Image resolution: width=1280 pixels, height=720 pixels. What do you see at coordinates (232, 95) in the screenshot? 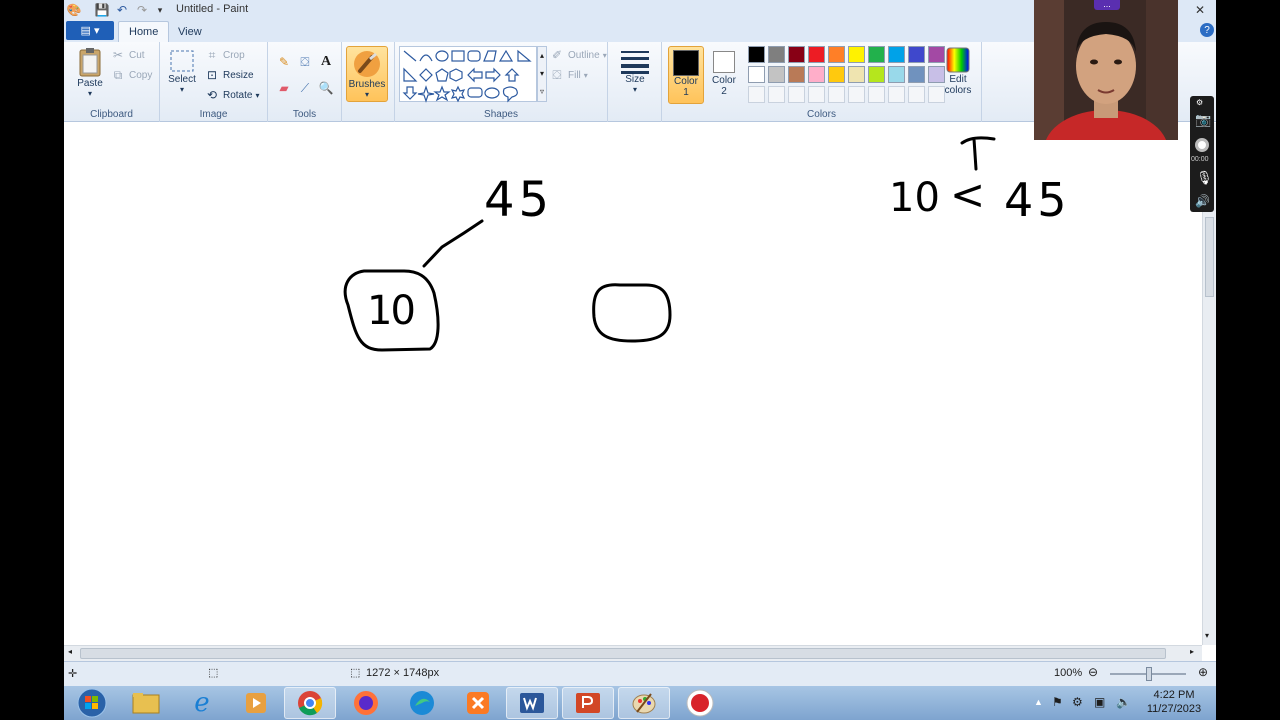
I see `rotate-button: ⟲ Rotate ▾` at bounding box center [232, 95].